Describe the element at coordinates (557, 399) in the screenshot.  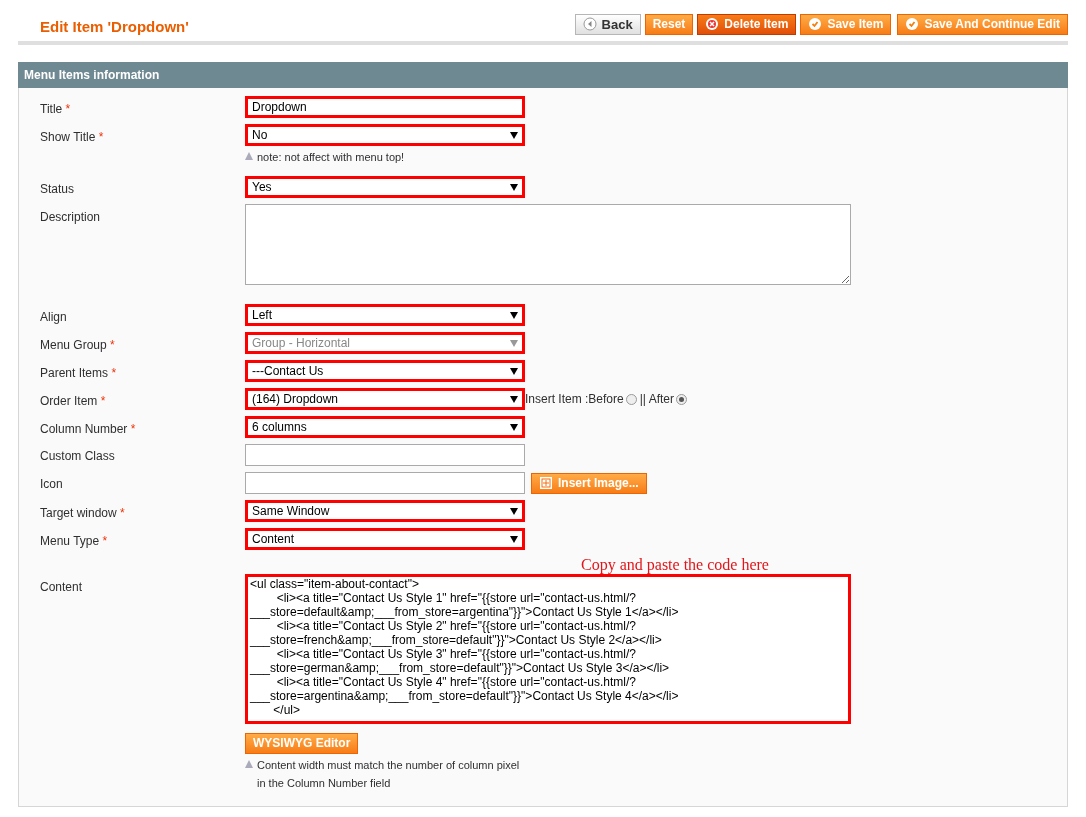
I see `radio-label: Insert Item :` at that location.